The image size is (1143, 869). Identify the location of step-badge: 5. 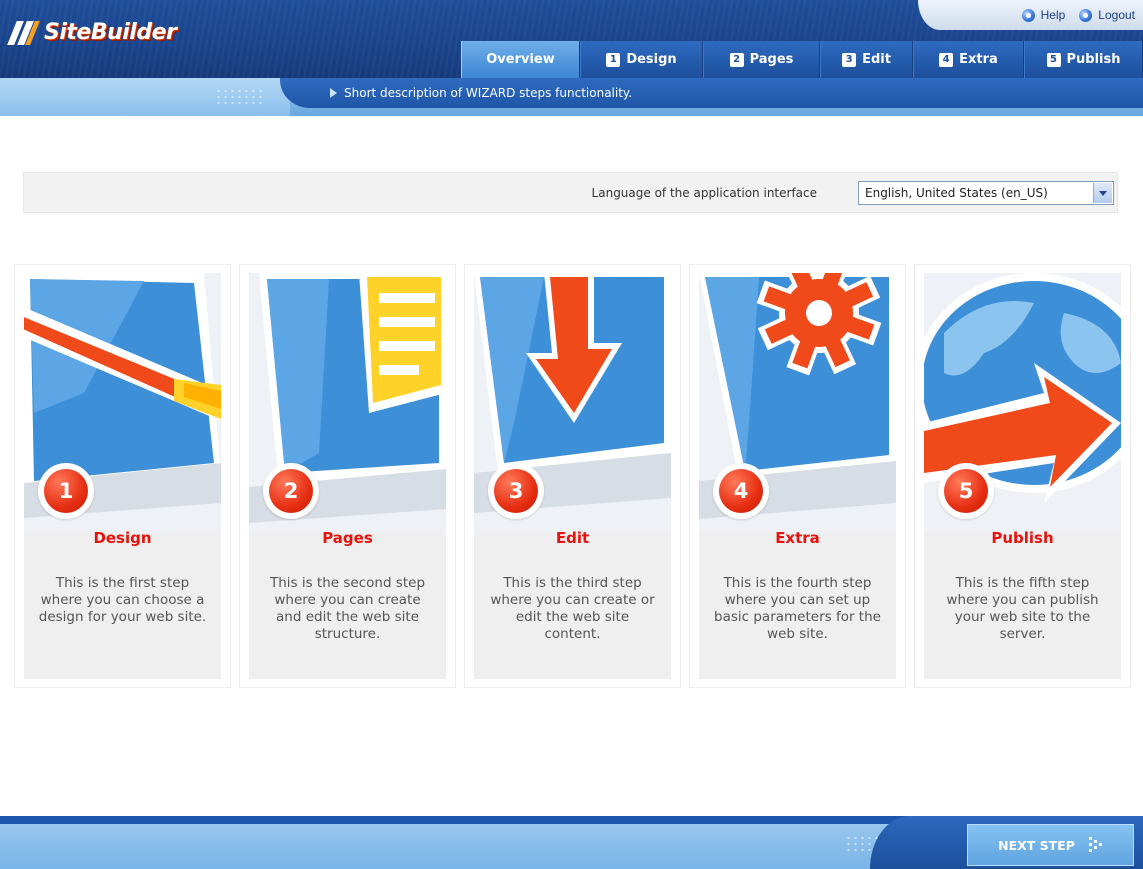
(966, 491).